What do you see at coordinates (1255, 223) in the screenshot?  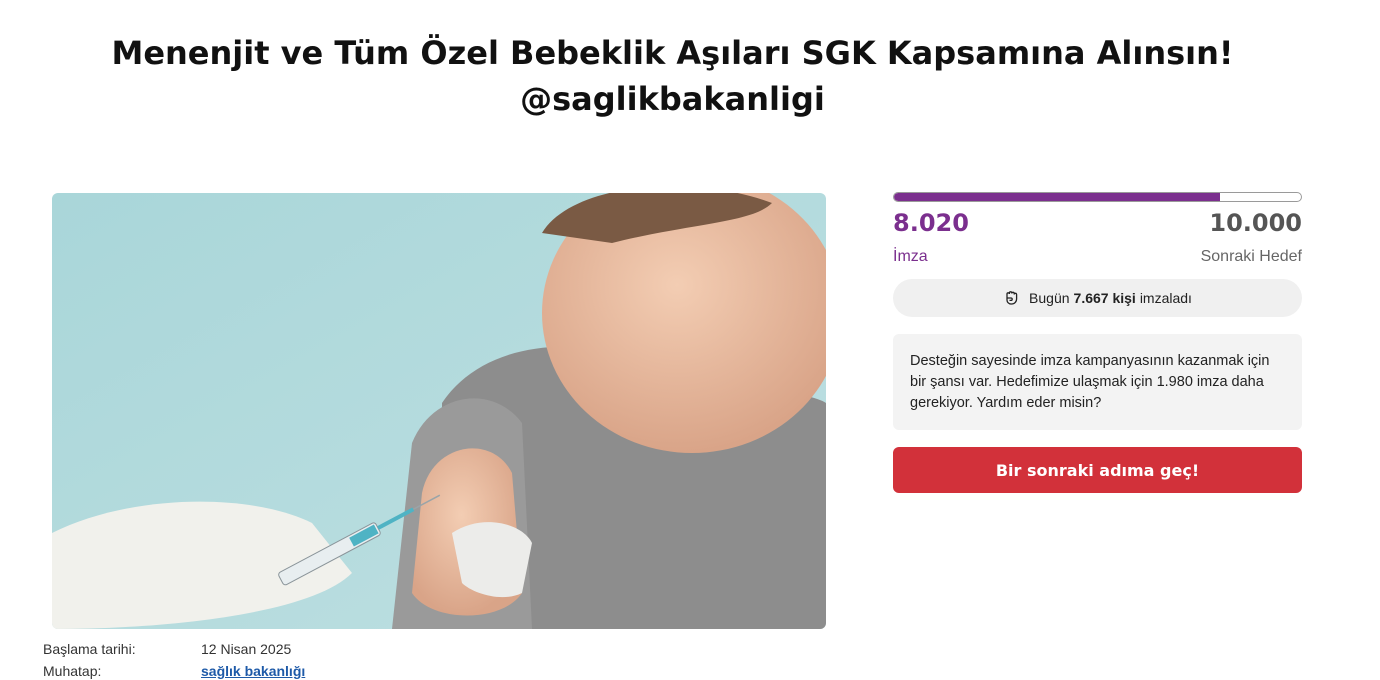 I see `signature-goal: 10.000` at bounding box center [1255, 223].